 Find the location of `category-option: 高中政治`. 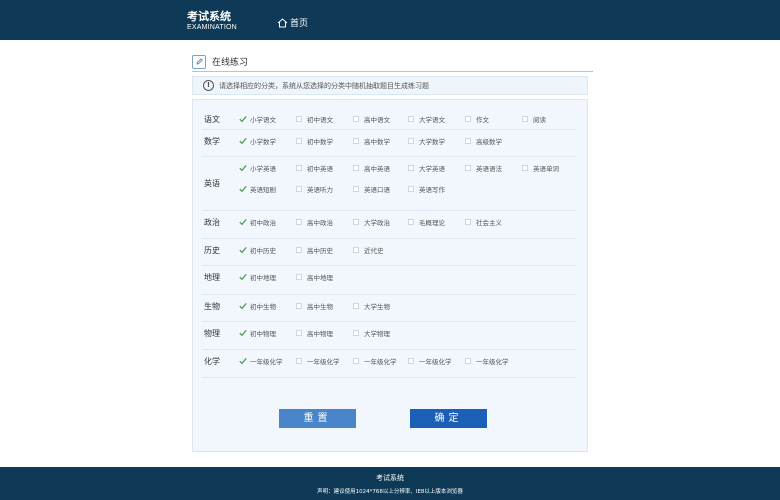

category-option: 高中政治 is located at coordinates (314, 222).